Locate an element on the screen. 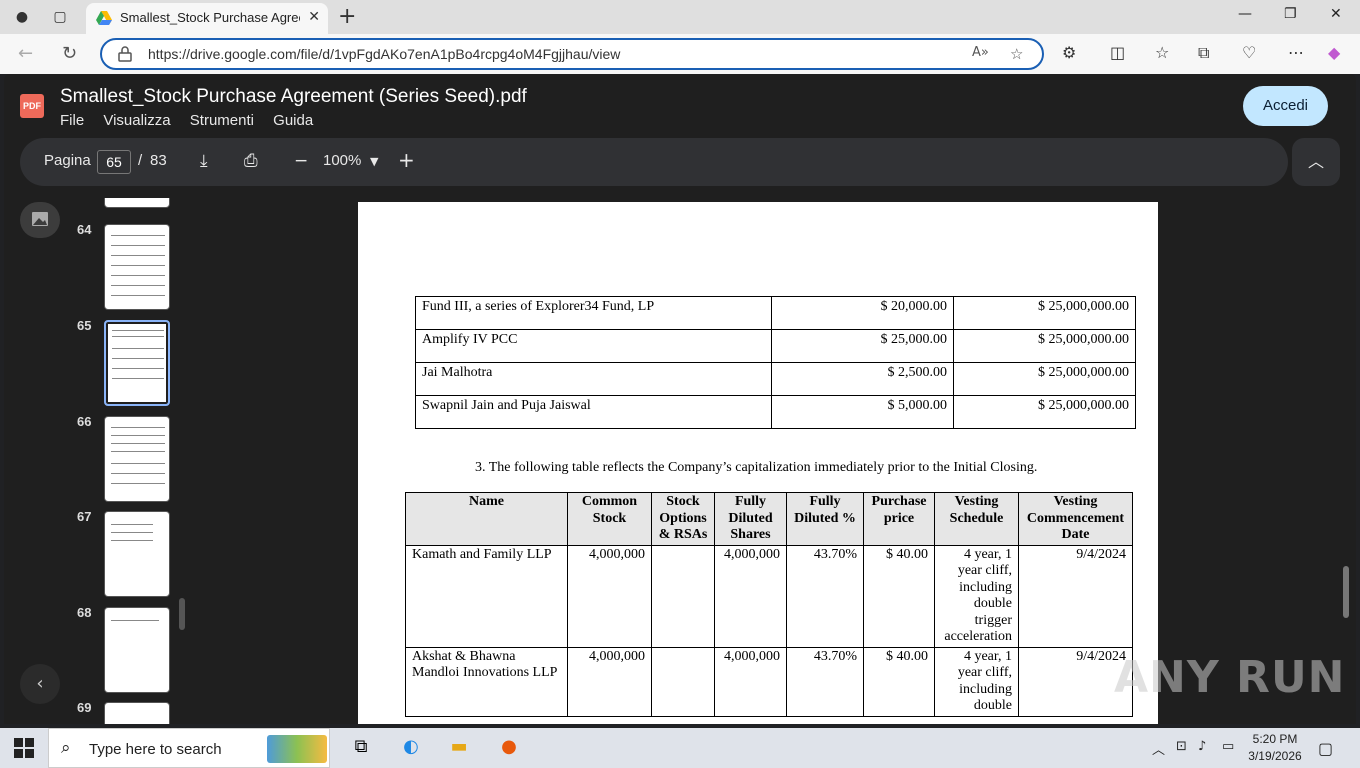 This screenshot has height=768, width=1360. pdf-toolbar: Pagina 65 / 83 ⤓ ⎙ − 100% ▼ + is located at coordinates (654, 162).